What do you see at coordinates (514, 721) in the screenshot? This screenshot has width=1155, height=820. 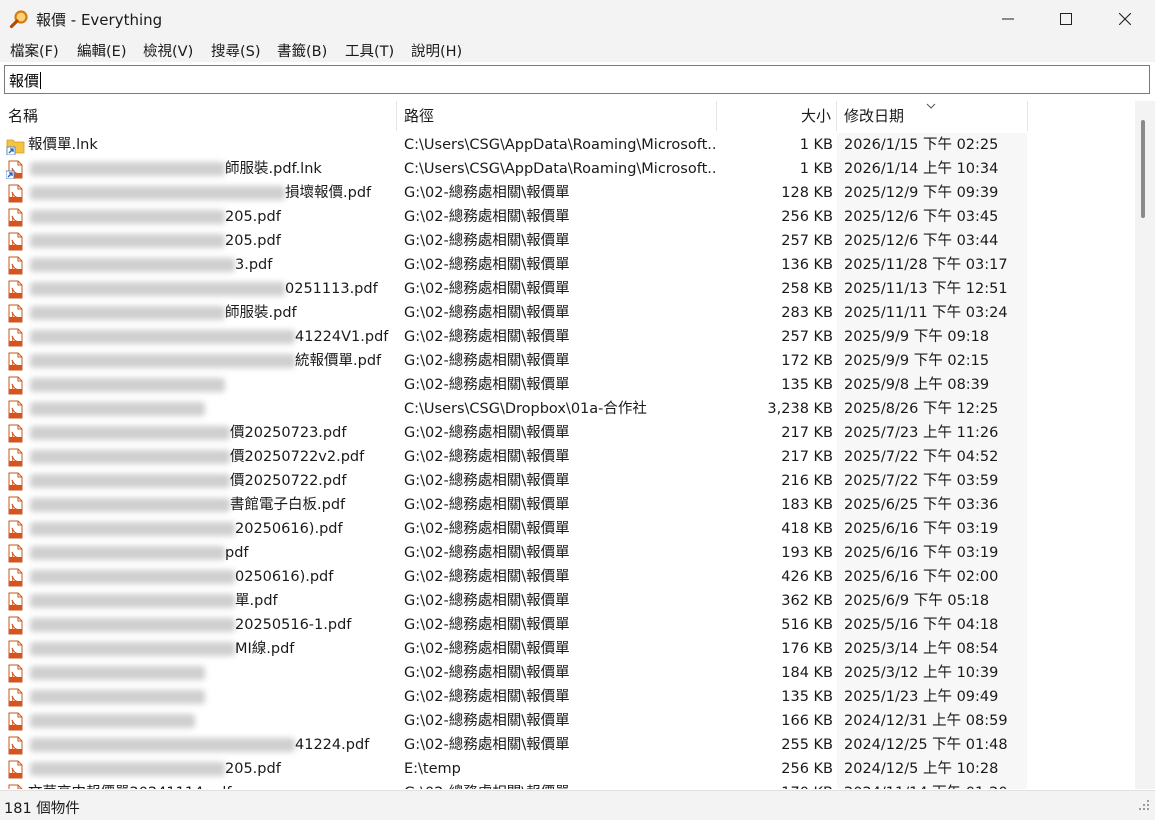 I see `file-row: G:\02-總務處相關\報價單 166 KB 2024/12/31 上午 08:59` at bounding box center [514, 721].